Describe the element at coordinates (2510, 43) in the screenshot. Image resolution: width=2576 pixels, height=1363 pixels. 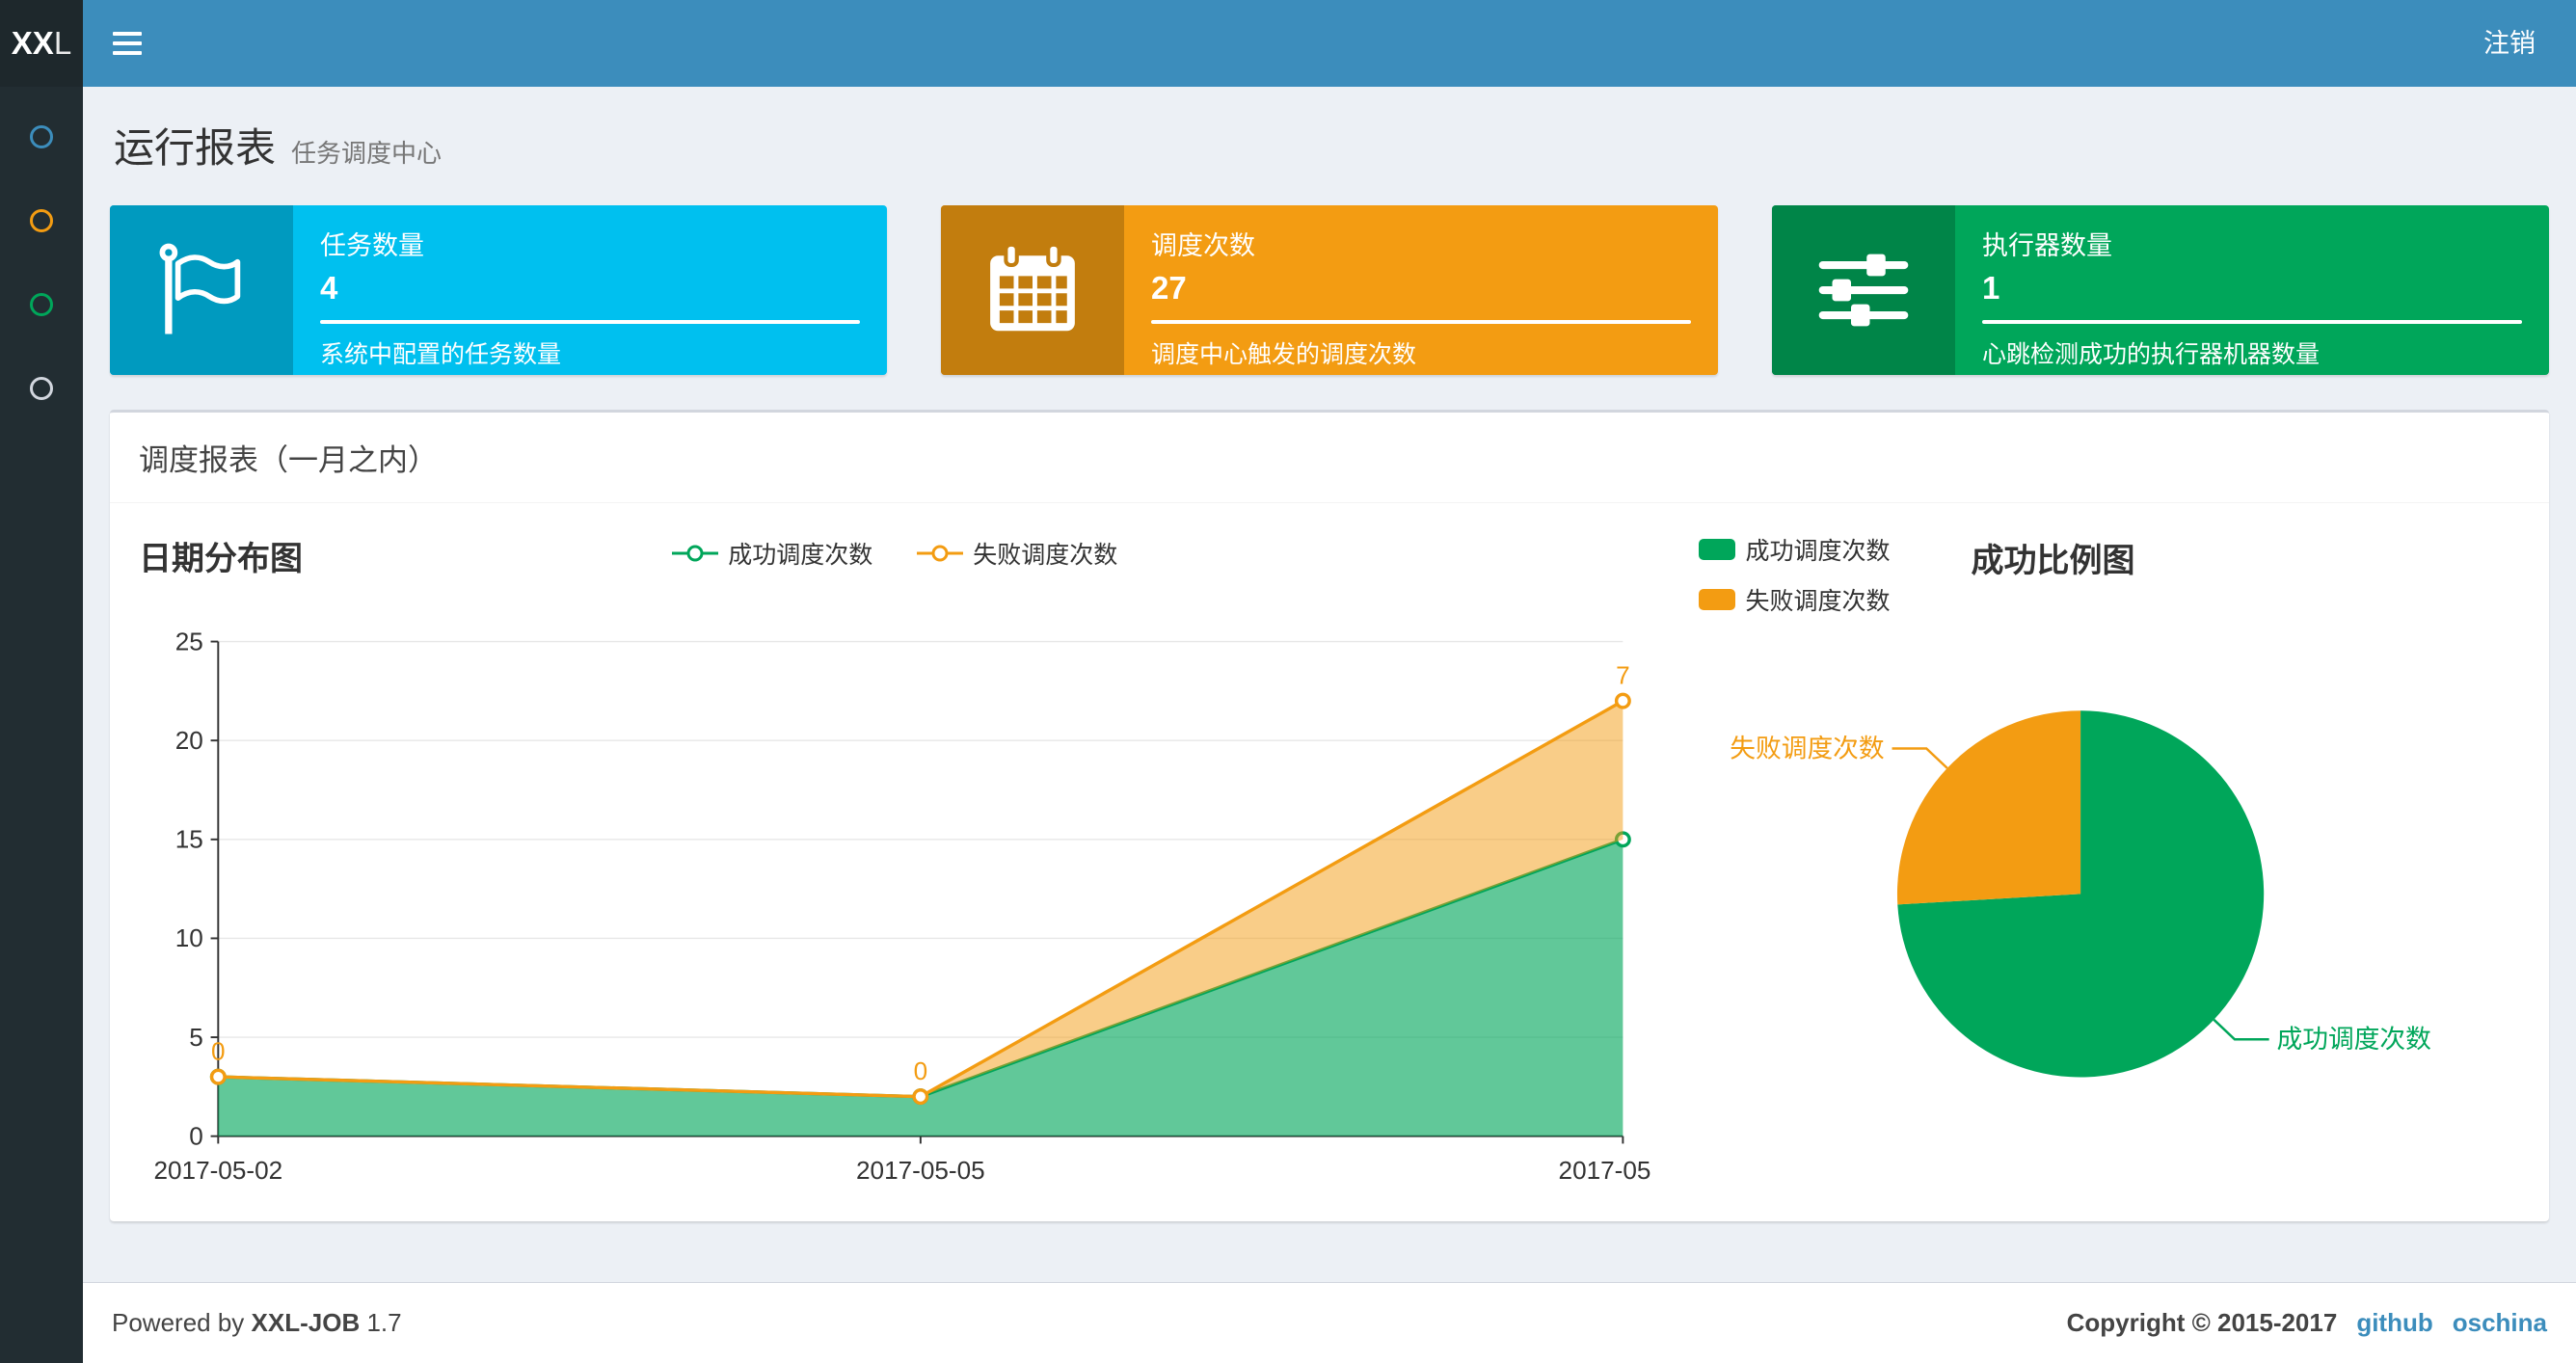
I see `logout-link: 注销` at that location.